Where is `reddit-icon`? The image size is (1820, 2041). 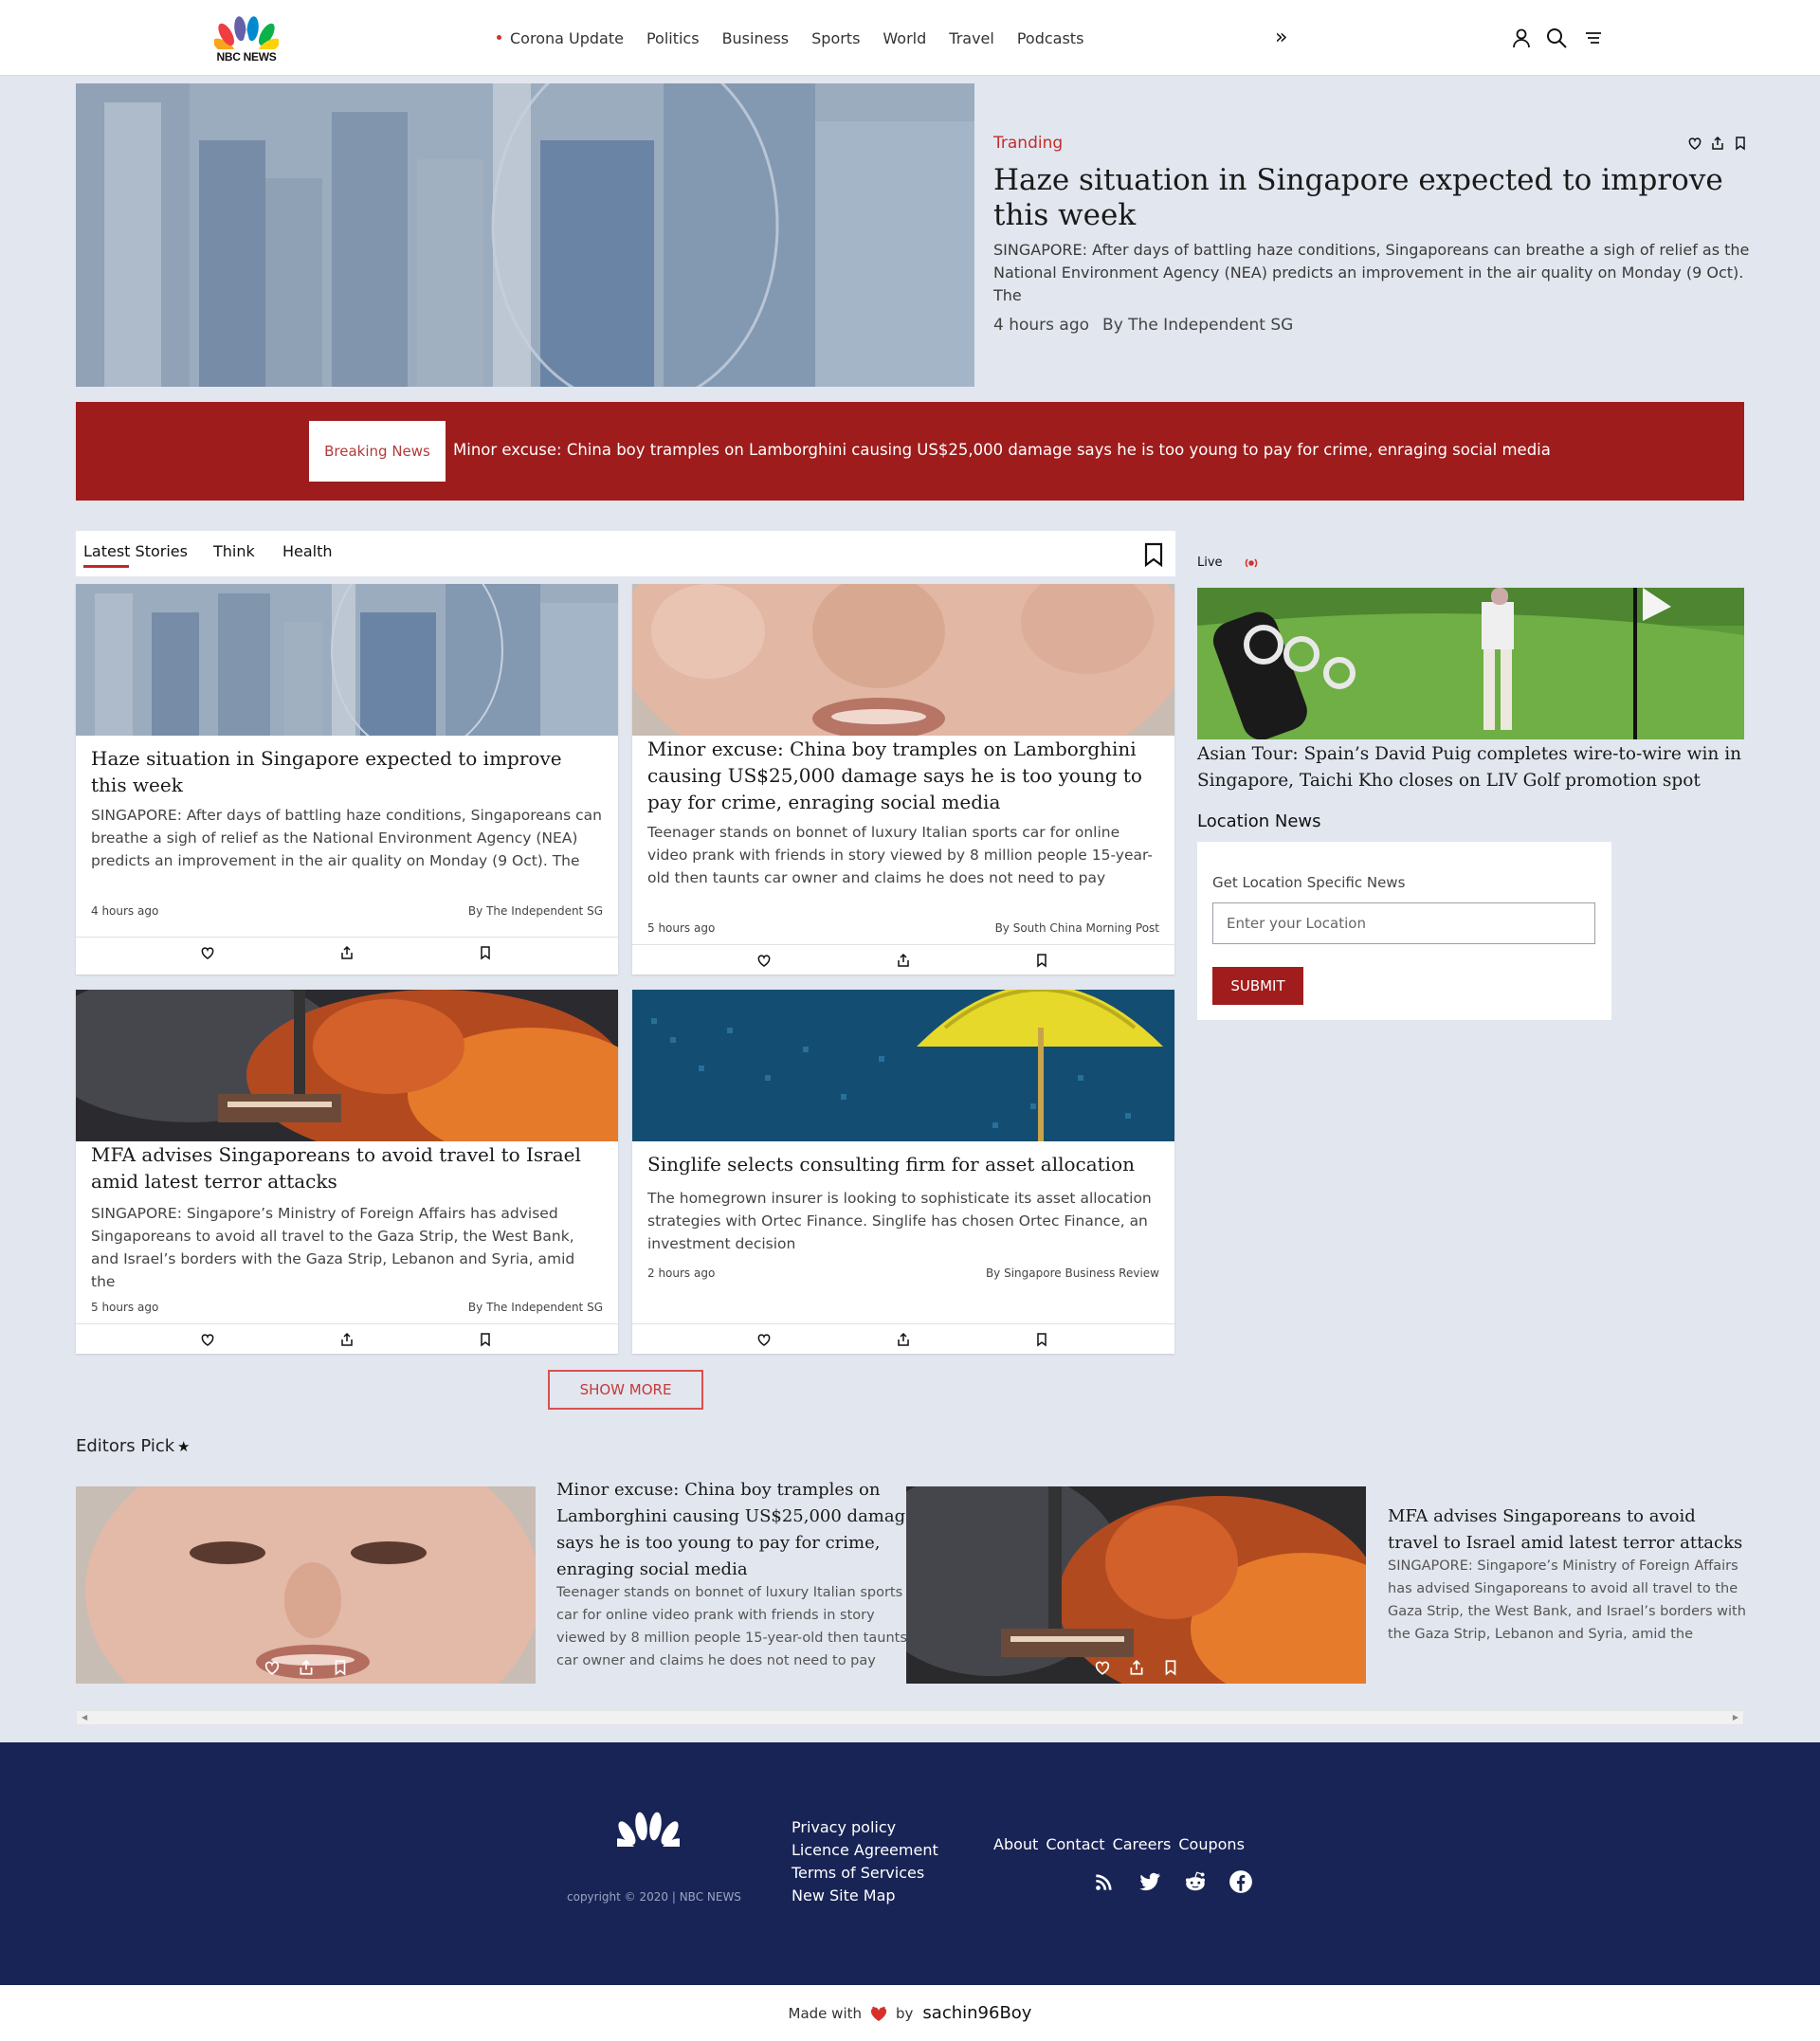 reddit-icon is located at coordinates (1195, 1881).